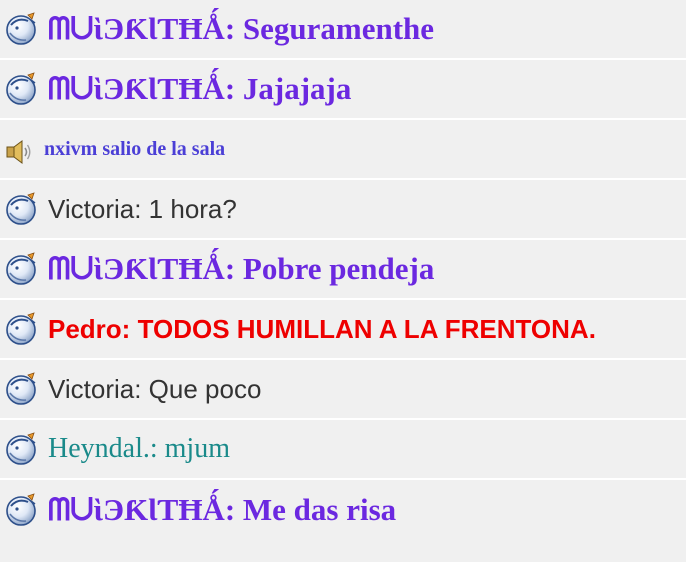  Describe the element at coordinates (139, 448) in the screenshot. I see `message-text: Heyndal.: mjum` at that location.